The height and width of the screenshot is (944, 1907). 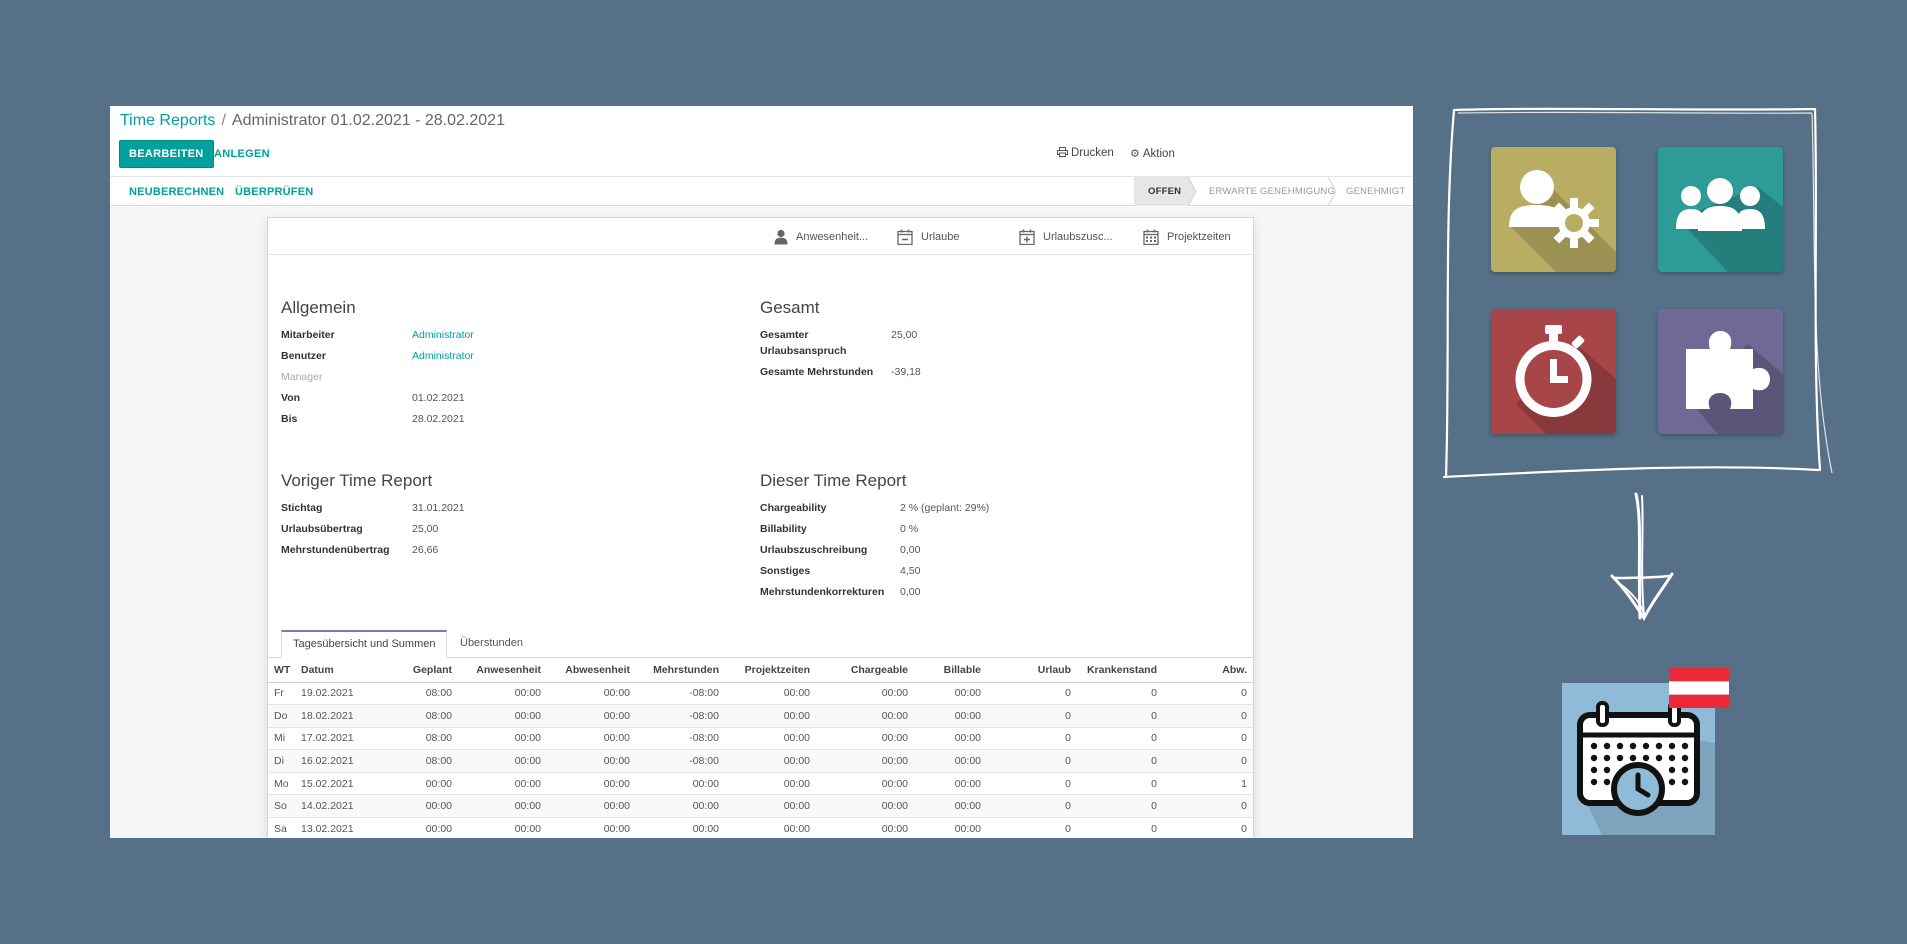 I want to click on table-cell: 1, so click(x=1208, y=784).